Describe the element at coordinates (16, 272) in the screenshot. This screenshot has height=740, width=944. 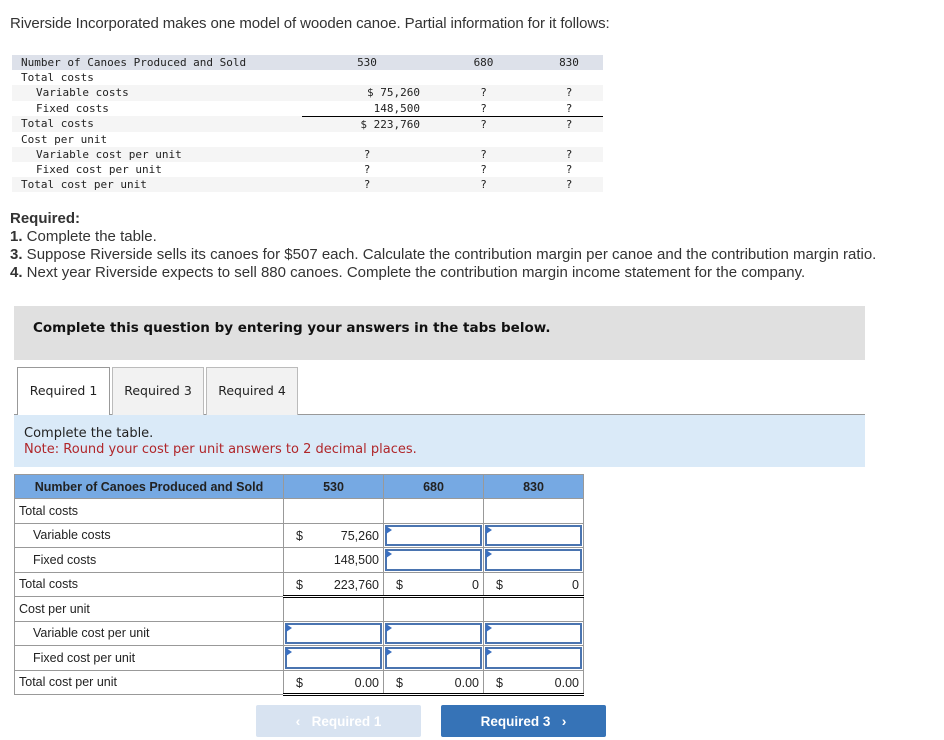
I see `required-item-number: 4.` at that location.